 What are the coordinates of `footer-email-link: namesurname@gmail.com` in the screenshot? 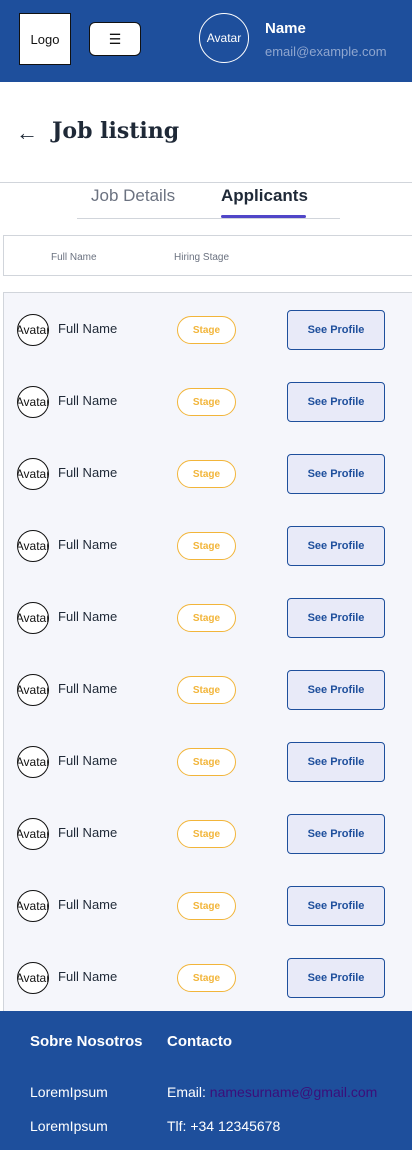 It's located at (294, 1092).